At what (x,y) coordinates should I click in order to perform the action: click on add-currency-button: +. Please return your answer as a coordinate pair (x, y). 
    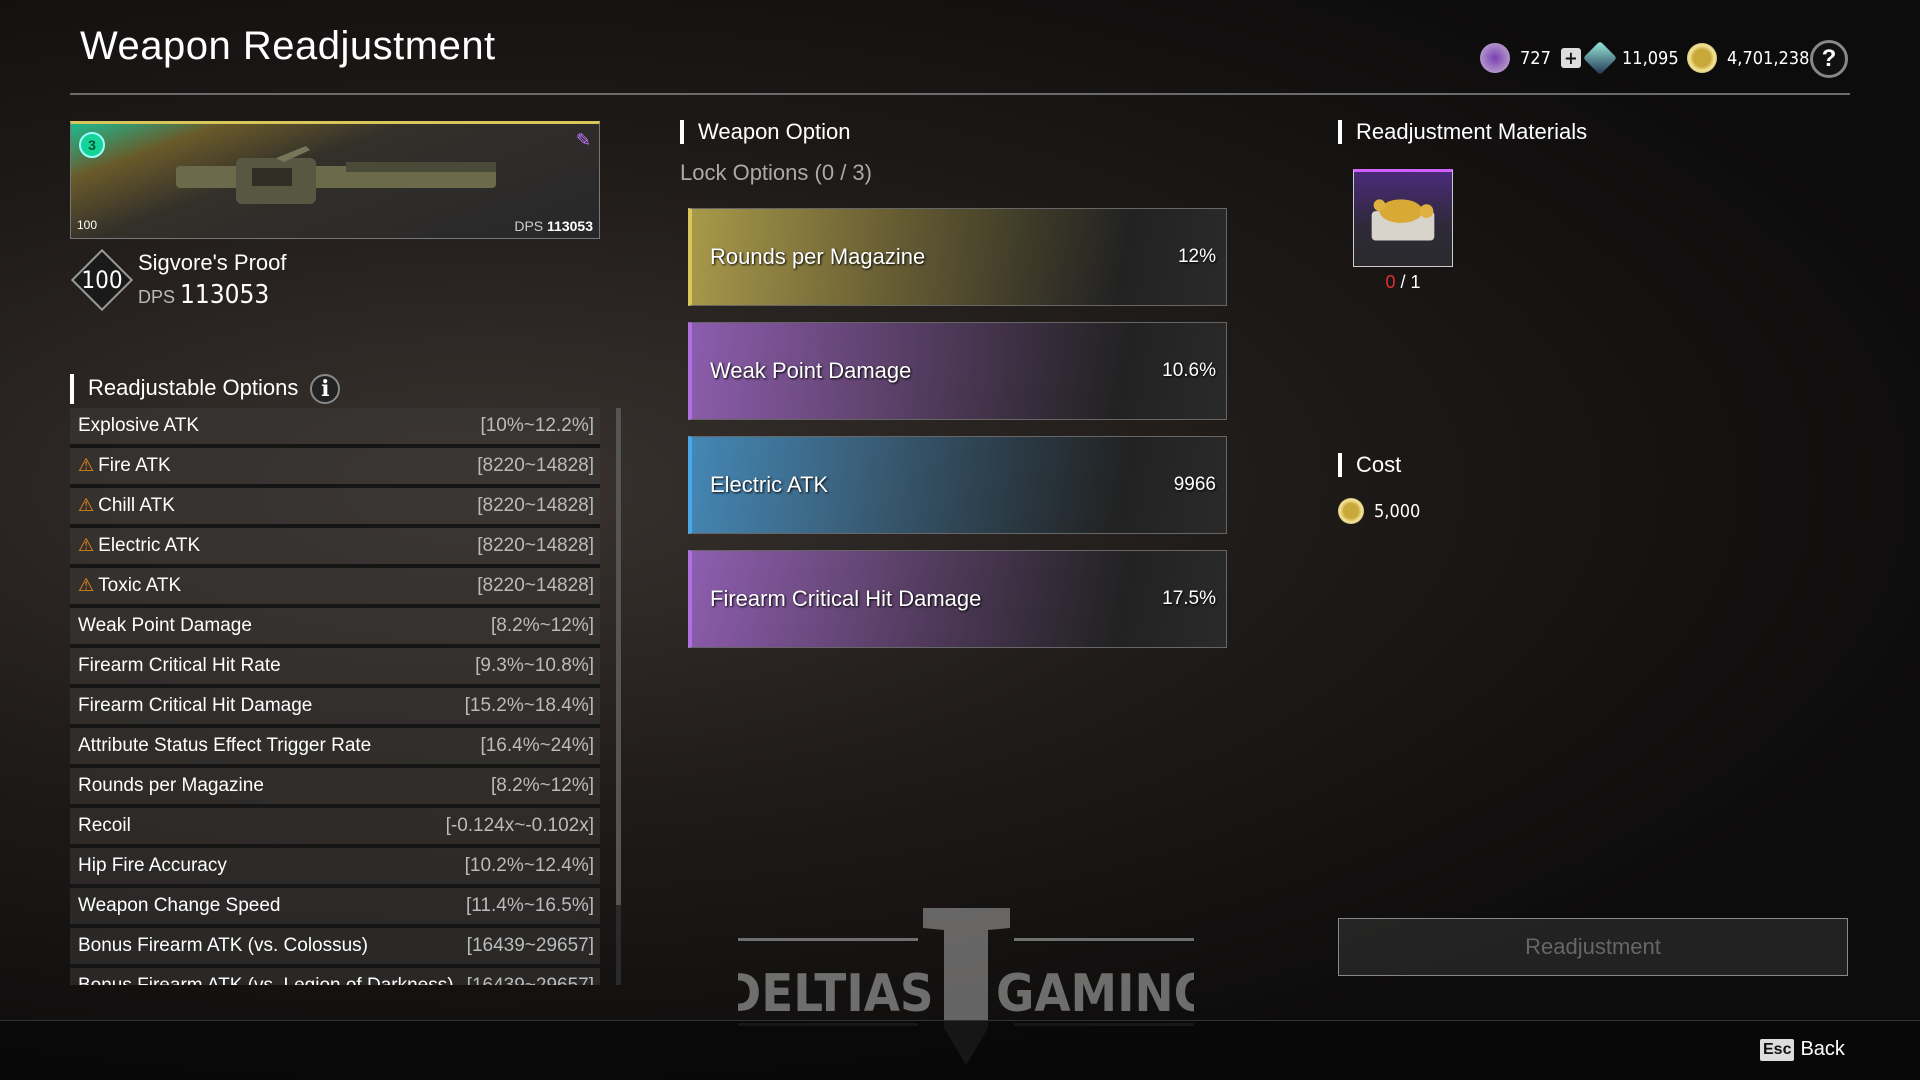
    Looking at the image, I should click on (1570, 58).